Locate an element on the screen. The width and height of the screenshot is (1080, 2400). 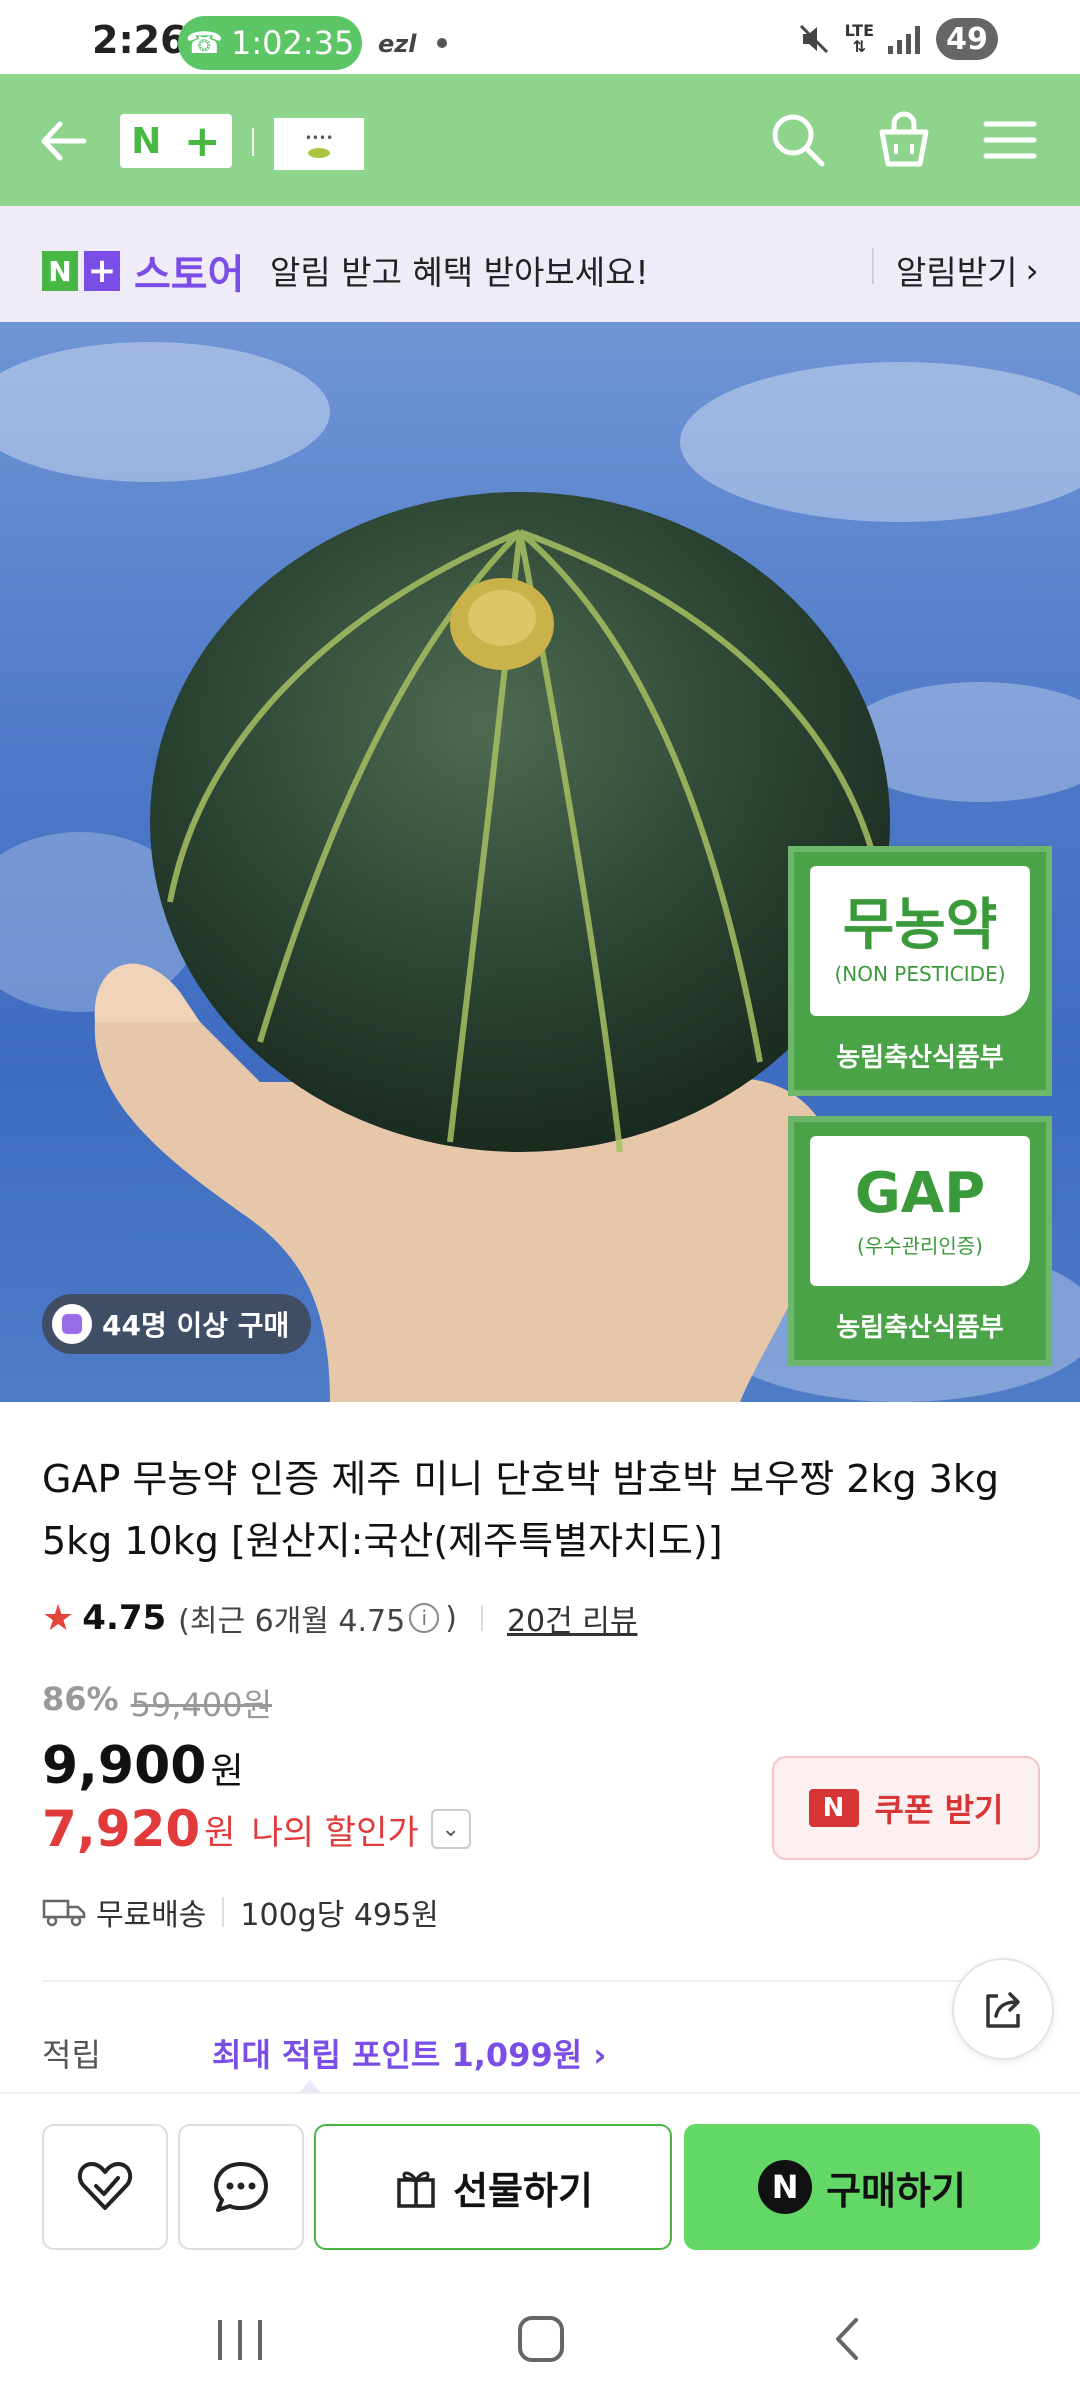
price-row: 9,900 원 is located at coordinates (143, 1766).